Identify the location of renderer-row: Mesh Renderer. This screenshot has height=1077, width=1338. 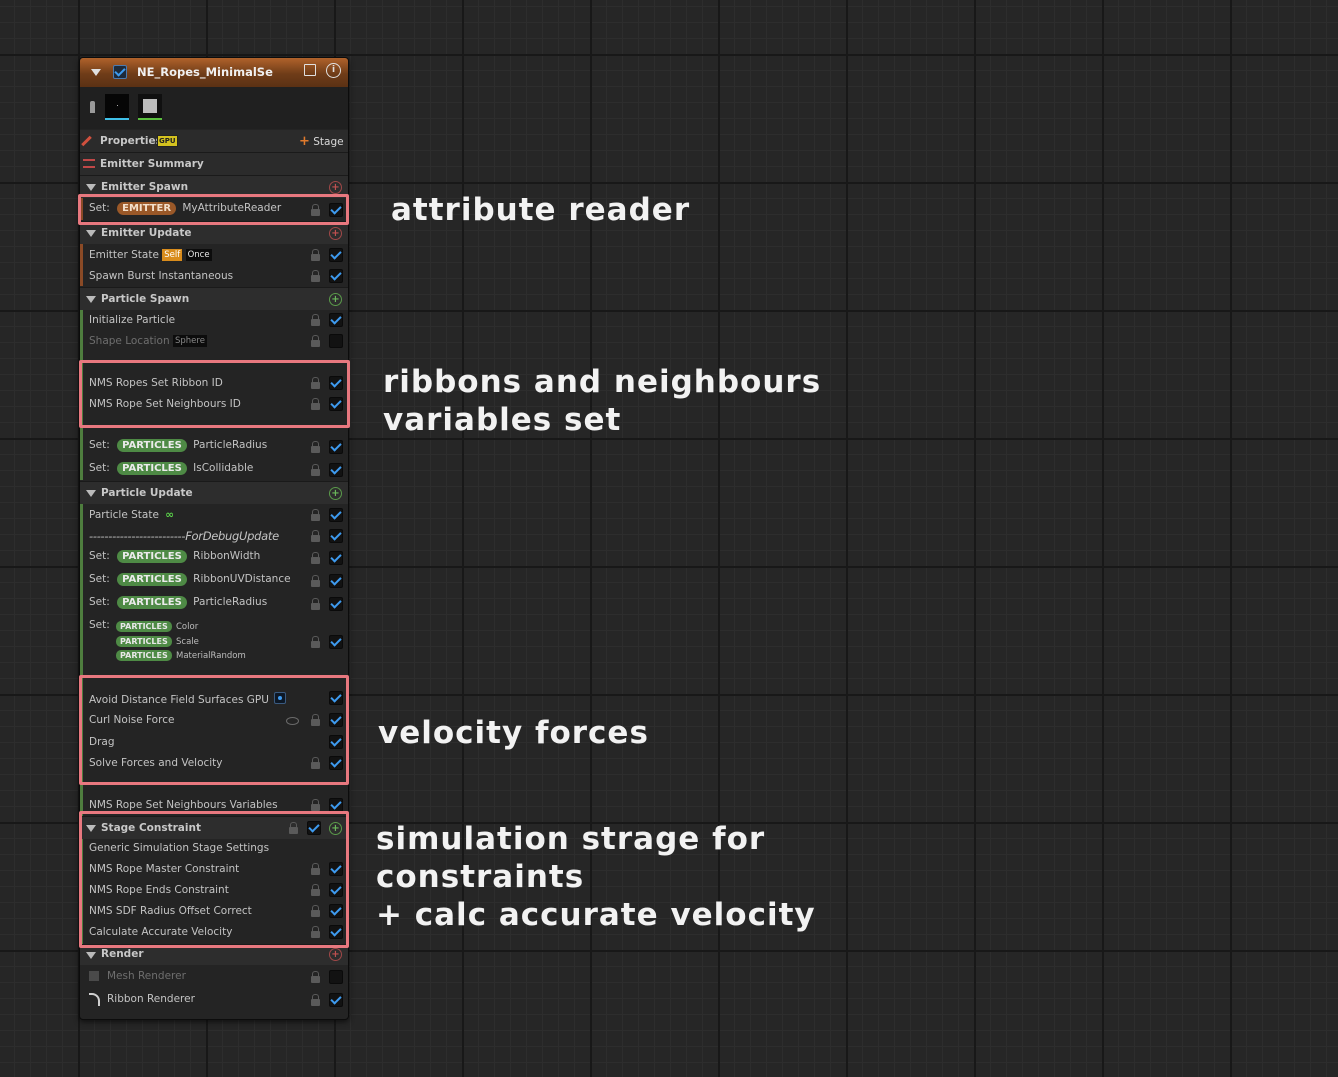
(214, 977).